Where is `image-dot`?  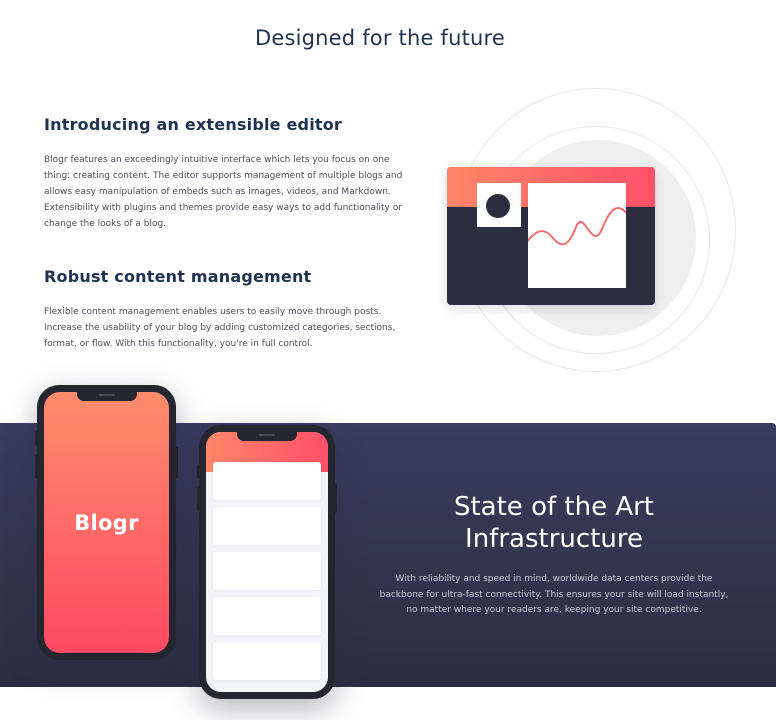
image-dot is located at coordinates (498, 206).